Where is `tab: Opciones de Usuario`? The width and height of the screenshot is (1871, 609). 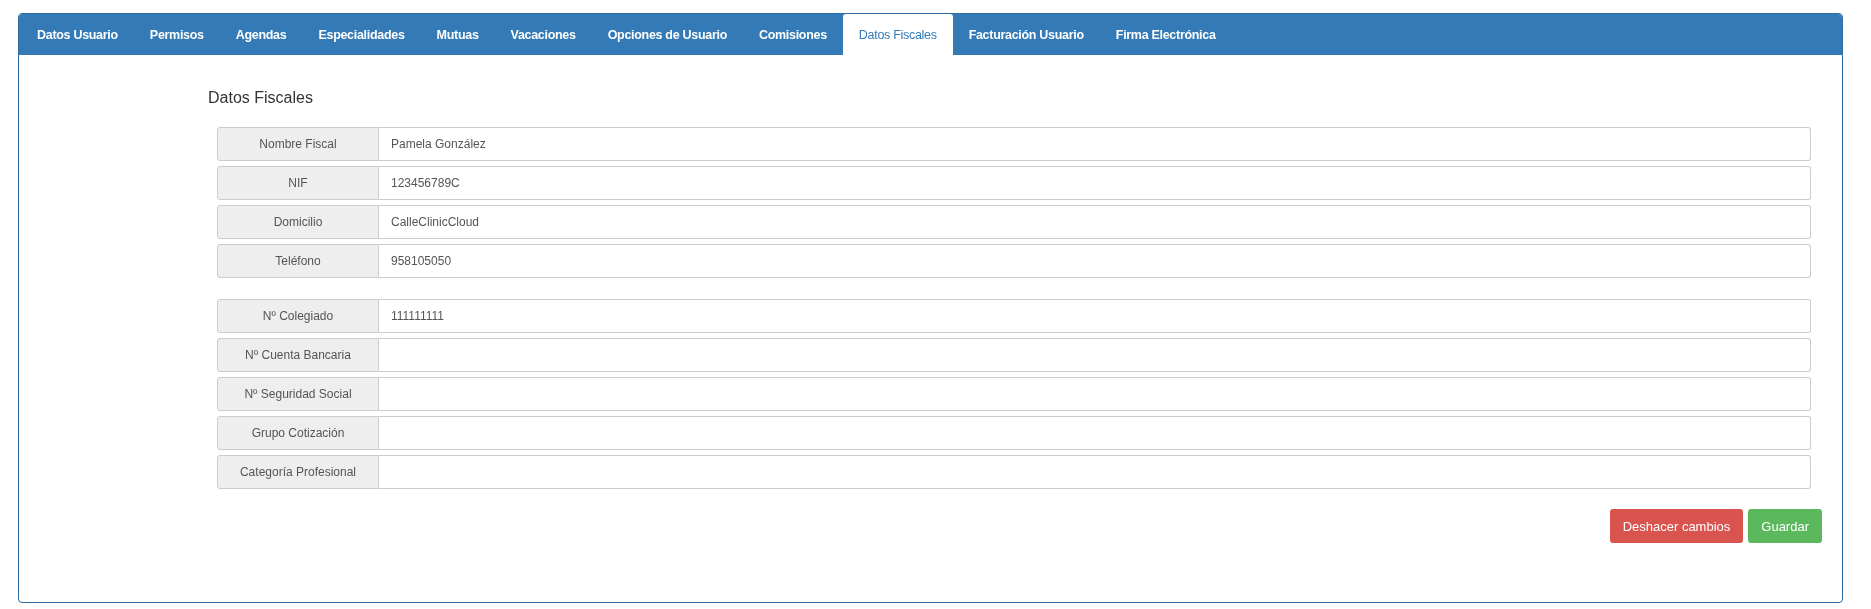 tab: Opciones de Usuario is located at coordinates (667, 34).